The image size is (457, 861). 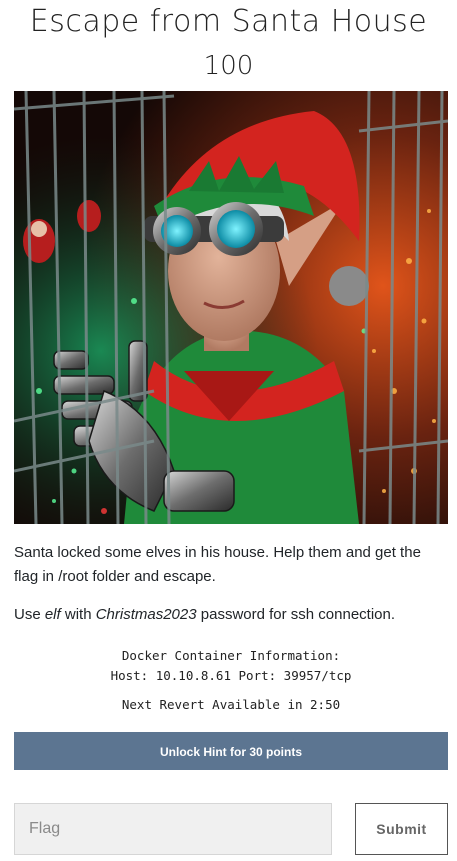 I want to click on challenge-title: Escape from Santa House, so click(x=228, y=21).